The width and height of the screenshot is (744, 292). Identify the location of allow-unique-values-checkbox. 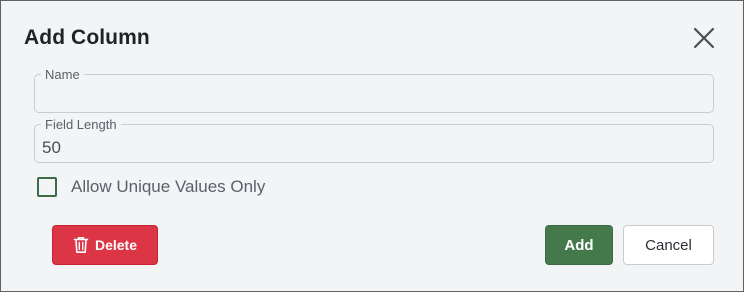
(47, 187).